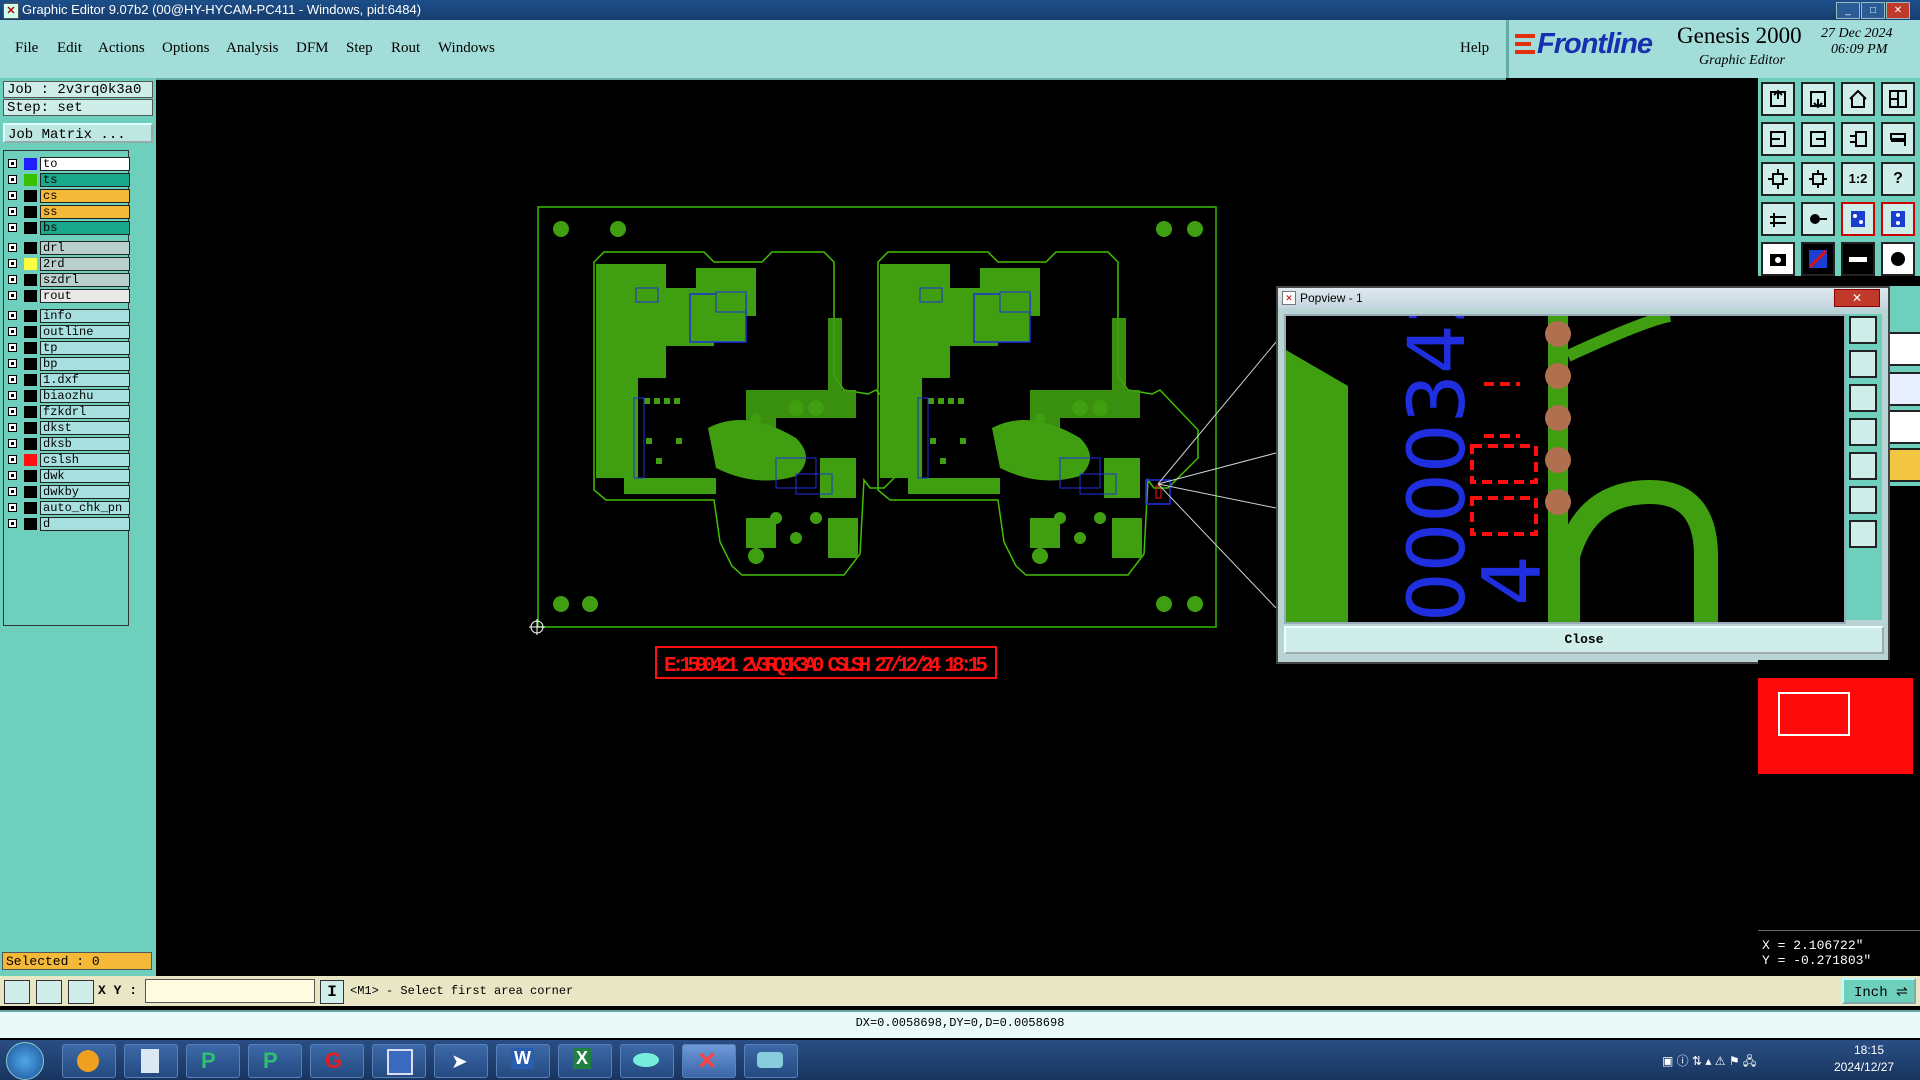  What do you see at coordinates (771, 1061) in the screenshot?
I see `taskbar-tool-icon` at bounding box center [771, 1061].